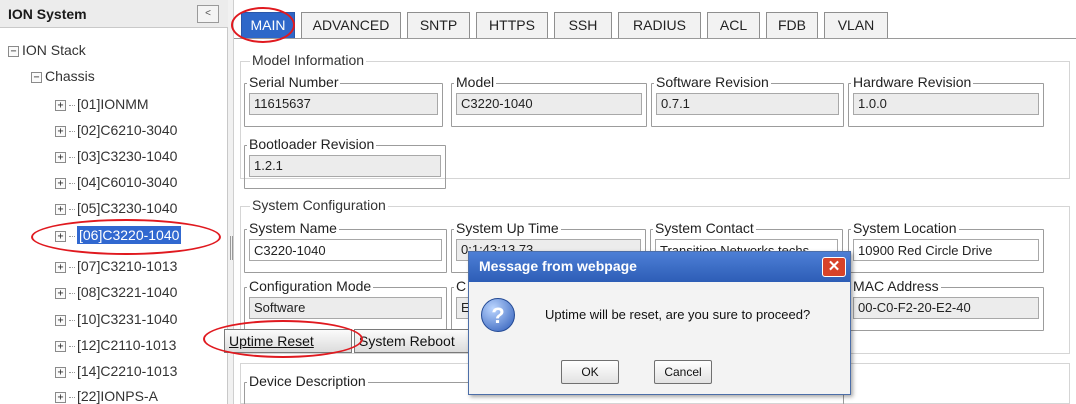 The height and width of the screenshot is (404, 1076). I want to click on model-information-title: Model Information, so click(308, 60).